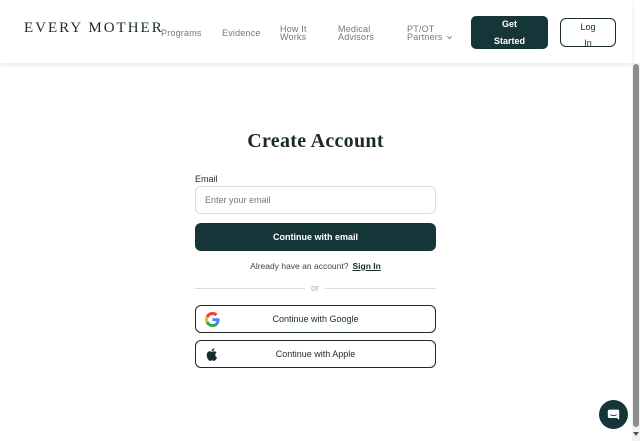  What do you see at coordinates (315, 200) in the screenshot?
I see `email-input` at bounding box center [315, 200].